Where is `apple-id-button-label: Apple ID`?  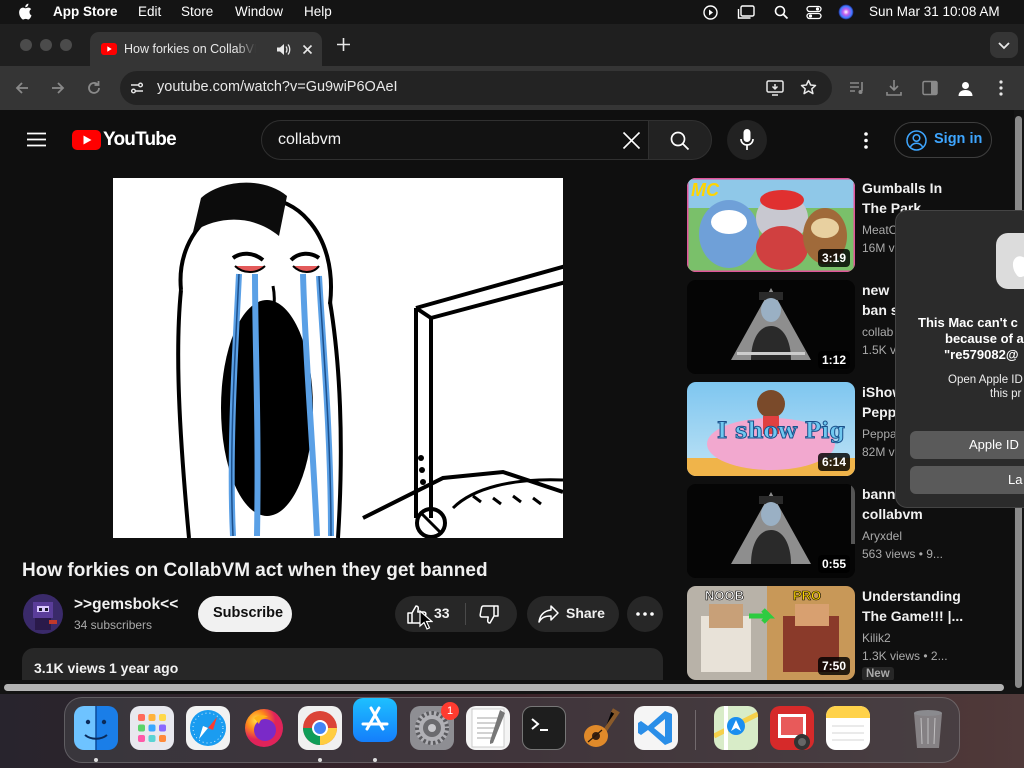 apple-id-button-label: Apple ID is located at coordinates (994, 444).